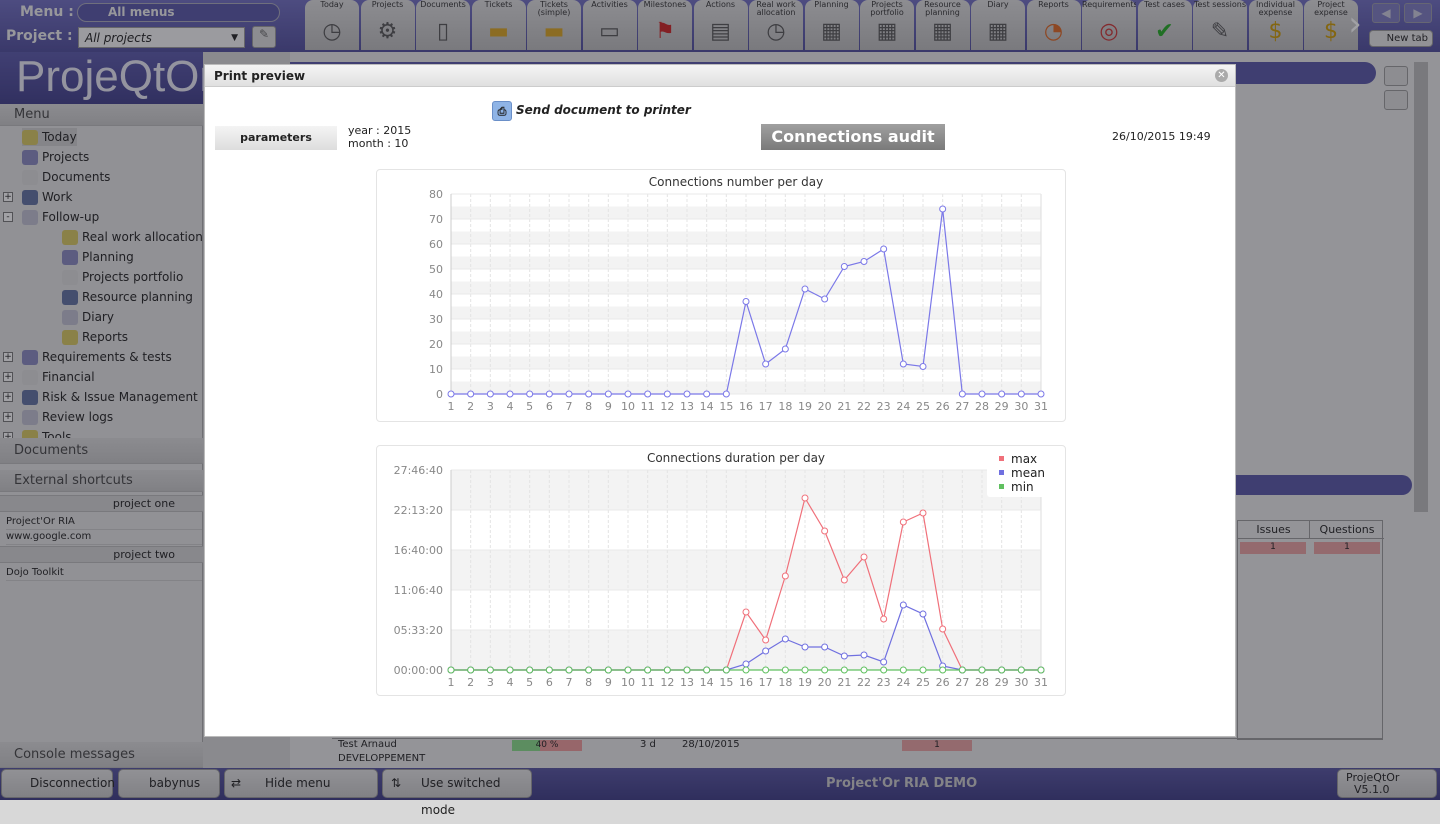 The height and width of the screenshot is (824, 1440). What do you see at coordinates (591, 110) in the screenshot?
I see `send-to-printer-link: ⎙ Send document to printer` at bounding box center [591, 110].